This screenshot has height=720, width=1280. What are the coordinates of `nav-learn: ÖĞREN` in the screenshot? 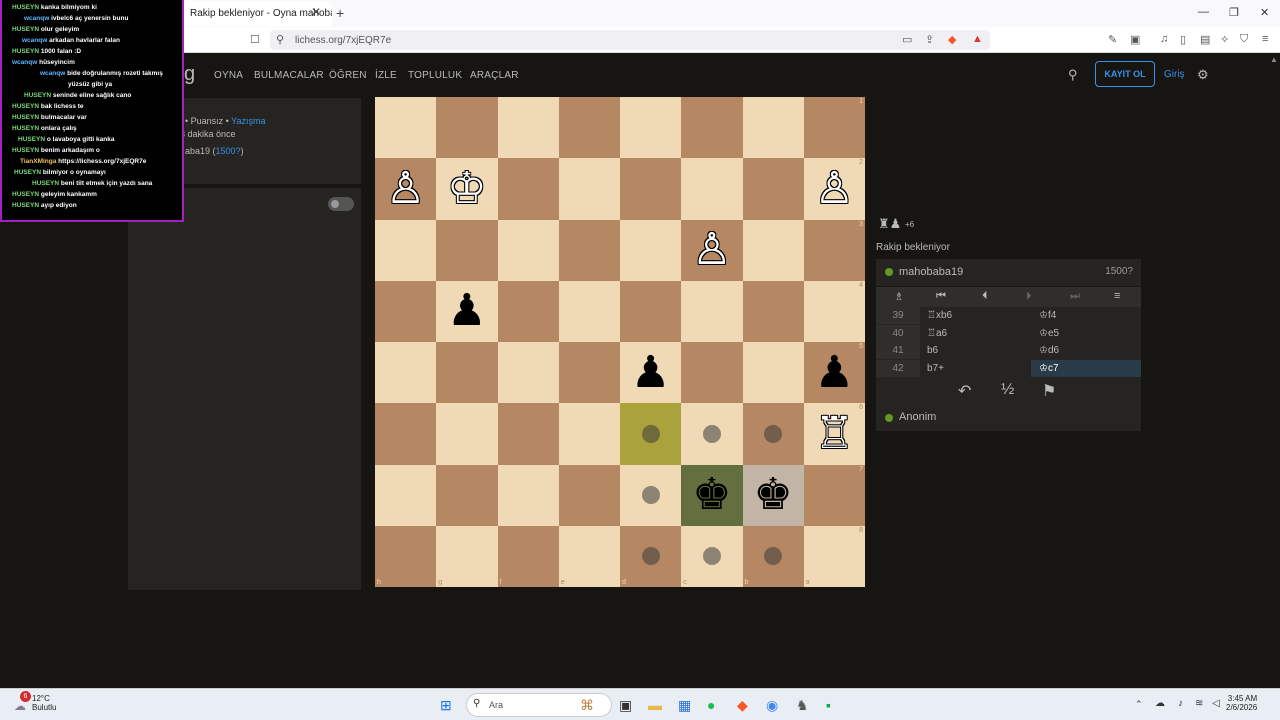 It's located at (348, 75).